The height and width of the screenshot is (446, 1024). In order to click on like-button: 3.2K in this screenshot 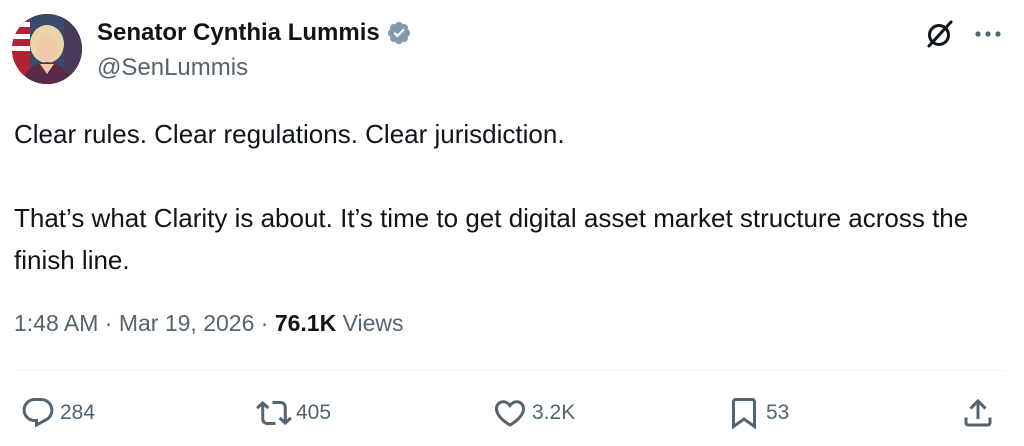, I will do `click(533, 413)`.